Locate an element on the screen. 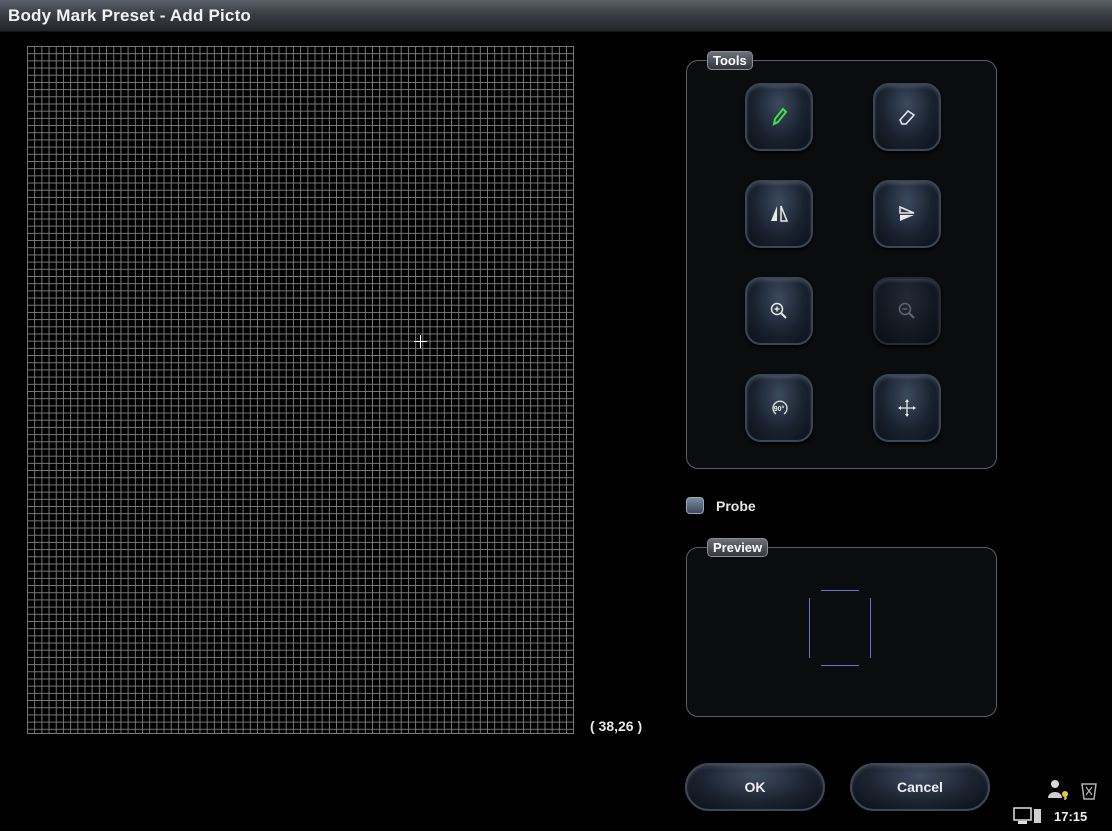  cancel-button: Cancel is located at coordinates (920, 787).